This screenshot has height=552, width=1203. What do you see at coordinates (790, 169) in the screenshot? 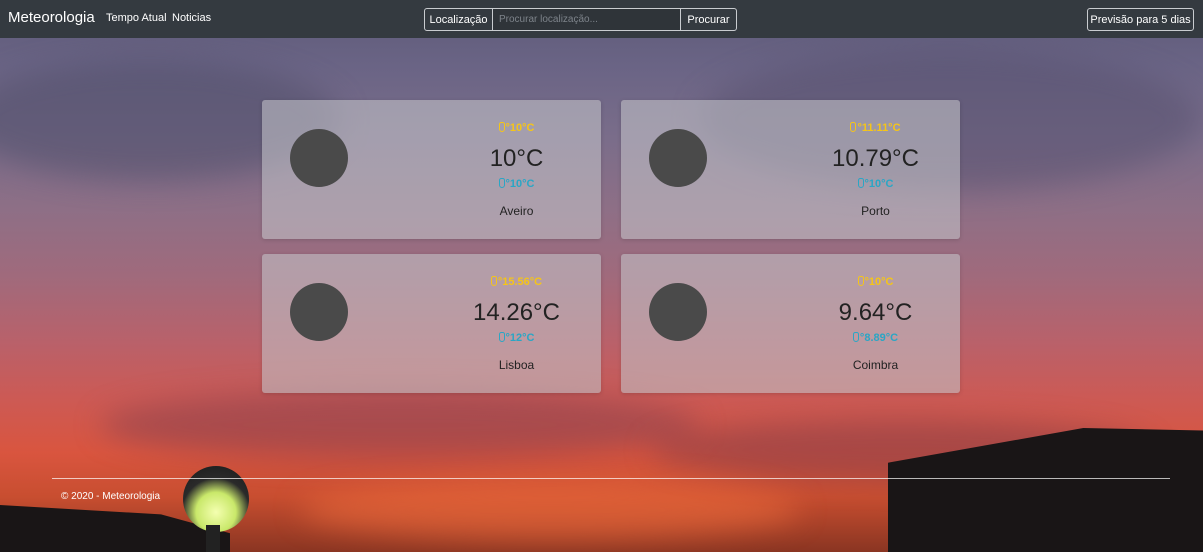
I see `weather-card-porto: °11.11°C 10.79°C °10°C Porto` at bounding box center [790, 169].